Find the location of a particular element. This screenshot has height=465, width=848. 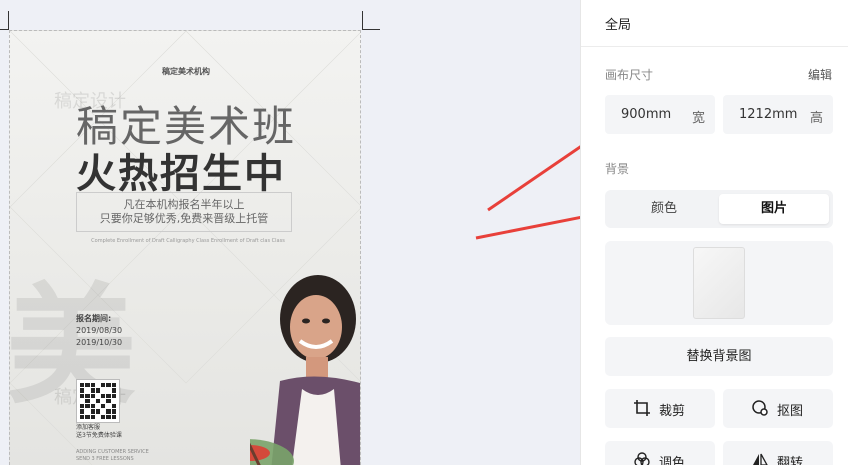

crop-button: 裁剪 is located at coordinates (660, 408).